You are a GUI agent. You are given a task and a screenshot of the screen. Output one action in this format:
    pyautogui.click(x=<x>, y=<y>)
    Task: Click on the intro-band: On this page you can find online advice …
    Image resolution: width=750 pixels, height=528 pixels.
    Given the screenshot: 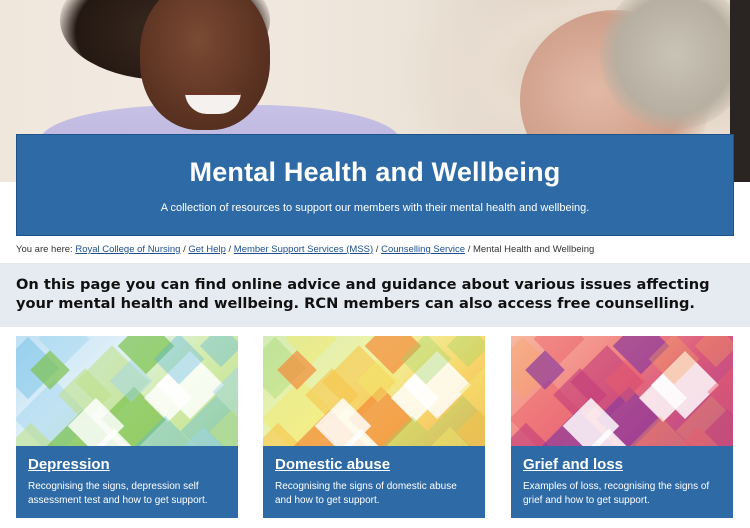 What is the action you would take?
    pyautogui.click(x=375, y=295)
    